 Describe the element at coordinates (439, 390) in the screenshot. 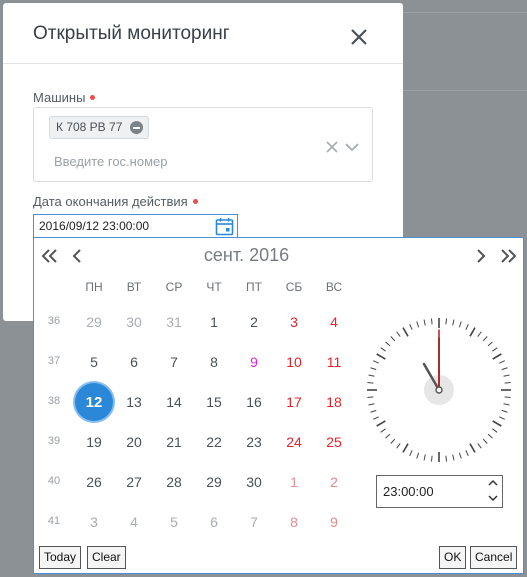

I see `analog-clock` at that location.